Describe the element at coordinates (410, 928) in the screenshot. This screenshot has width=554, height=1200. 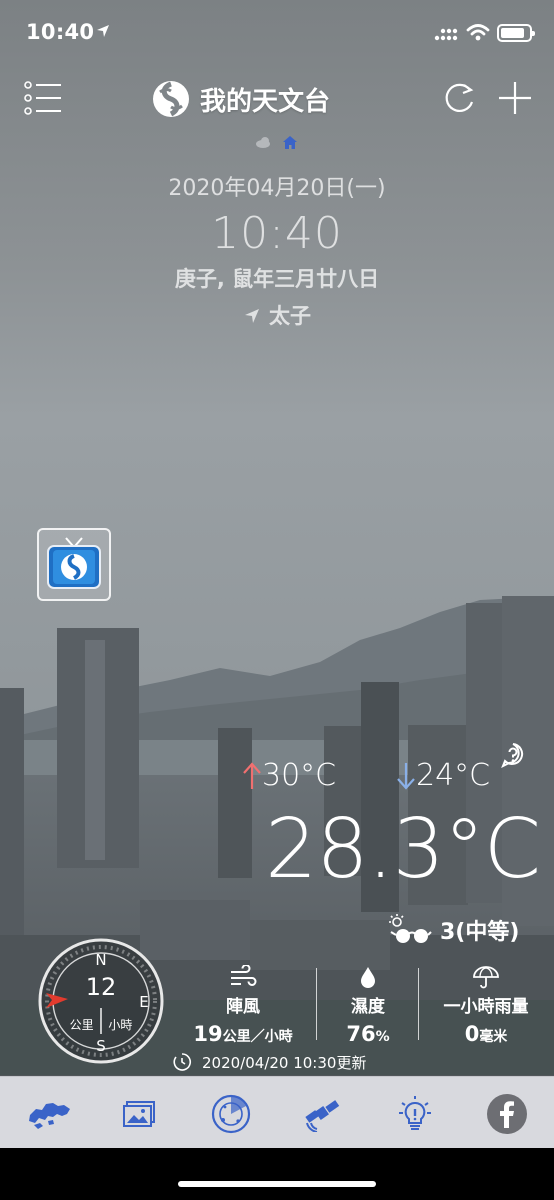
I see `uv-sunglasses-icon` at that location.